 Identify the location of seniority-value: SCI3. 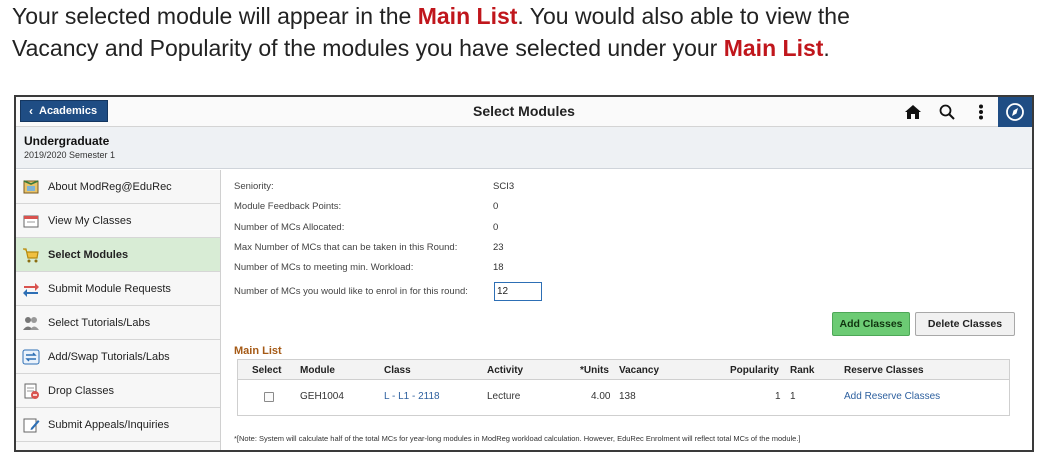
(504, 186).